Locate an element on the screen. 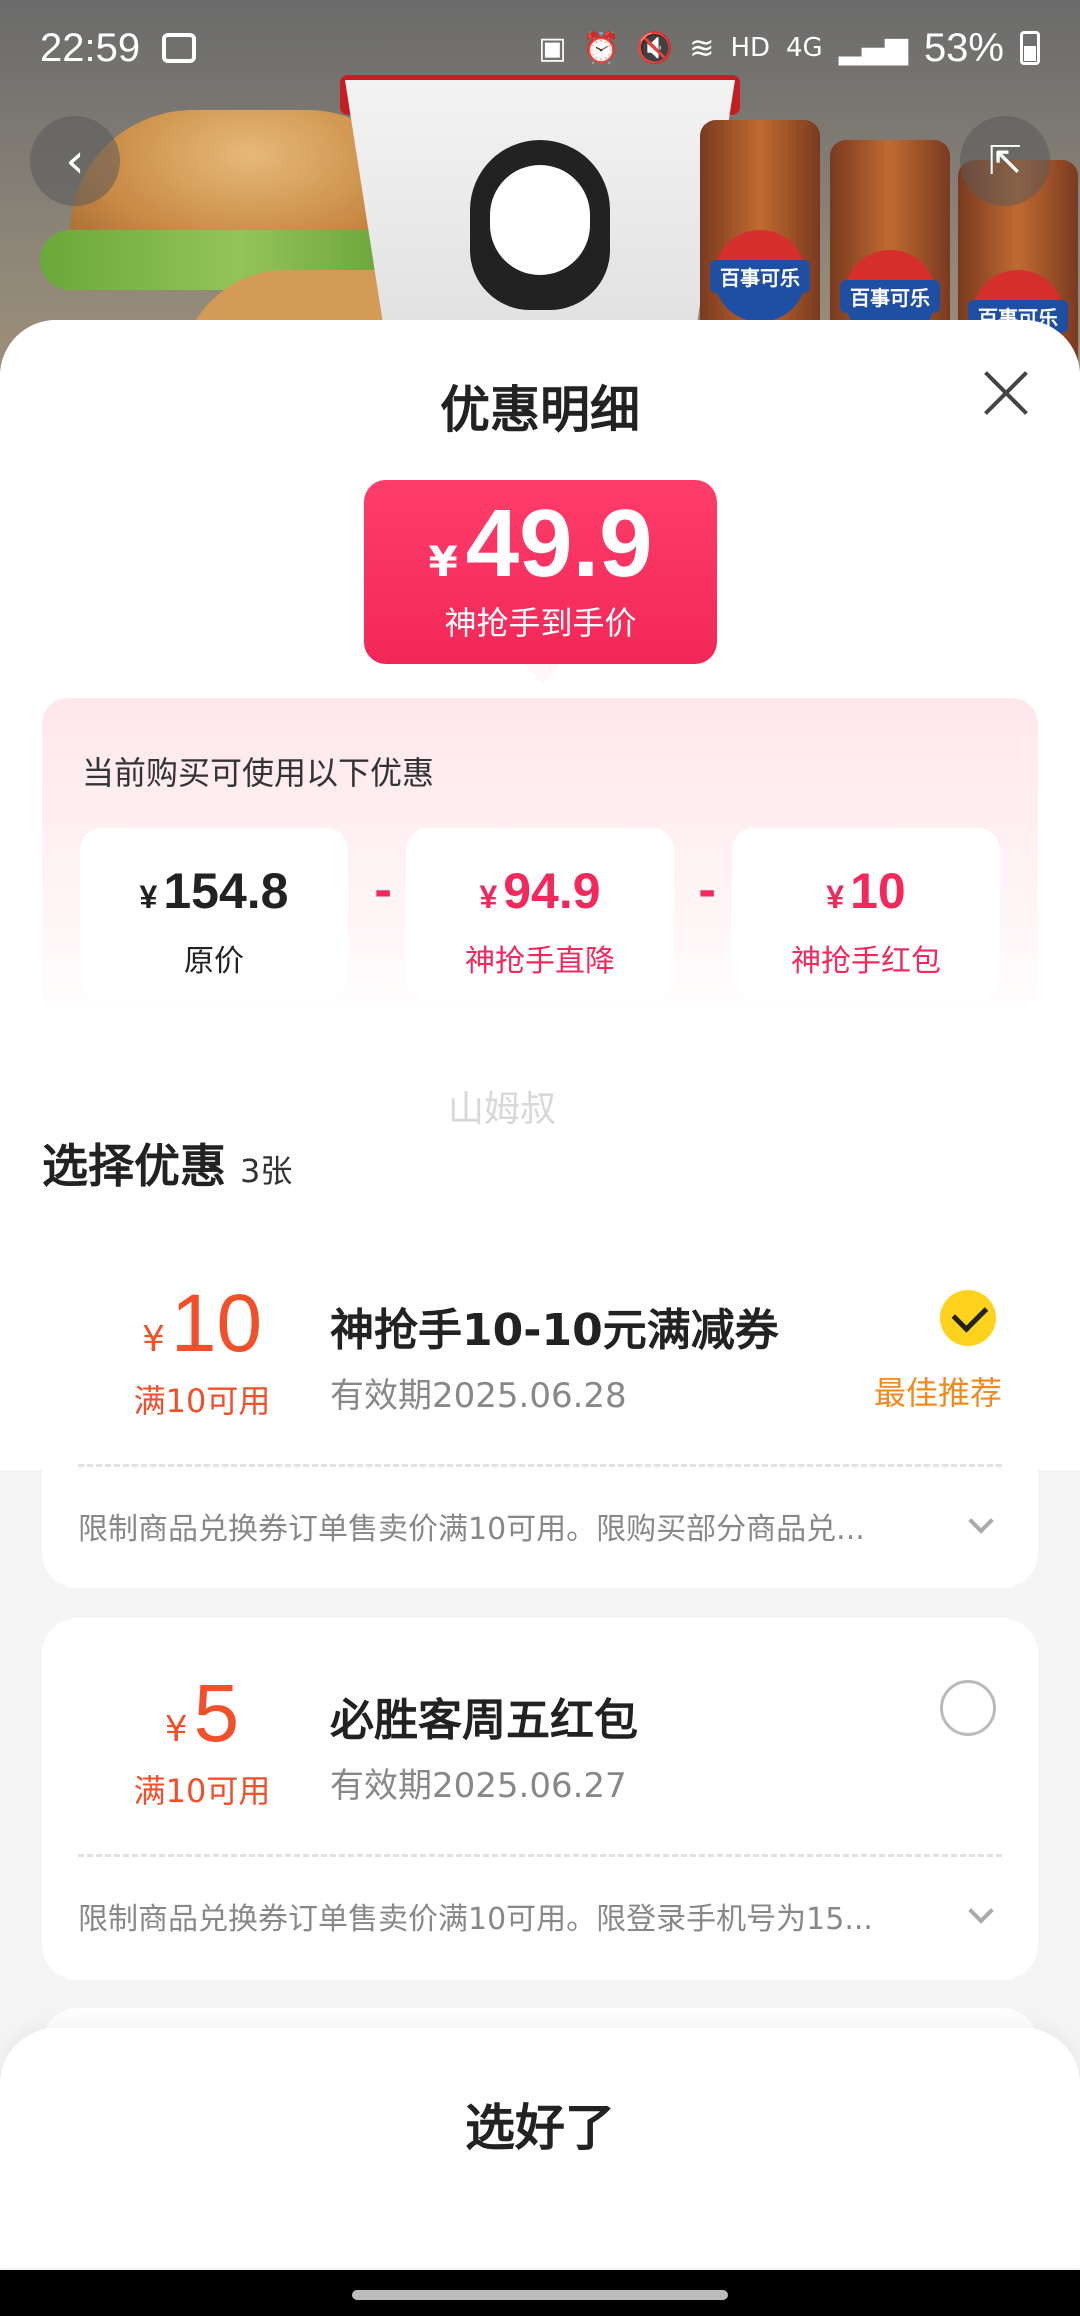 This screenshot has width=1080, height=2316. select-discount-header: 选择优惠 3张 is located at coordinates (167, 1163).